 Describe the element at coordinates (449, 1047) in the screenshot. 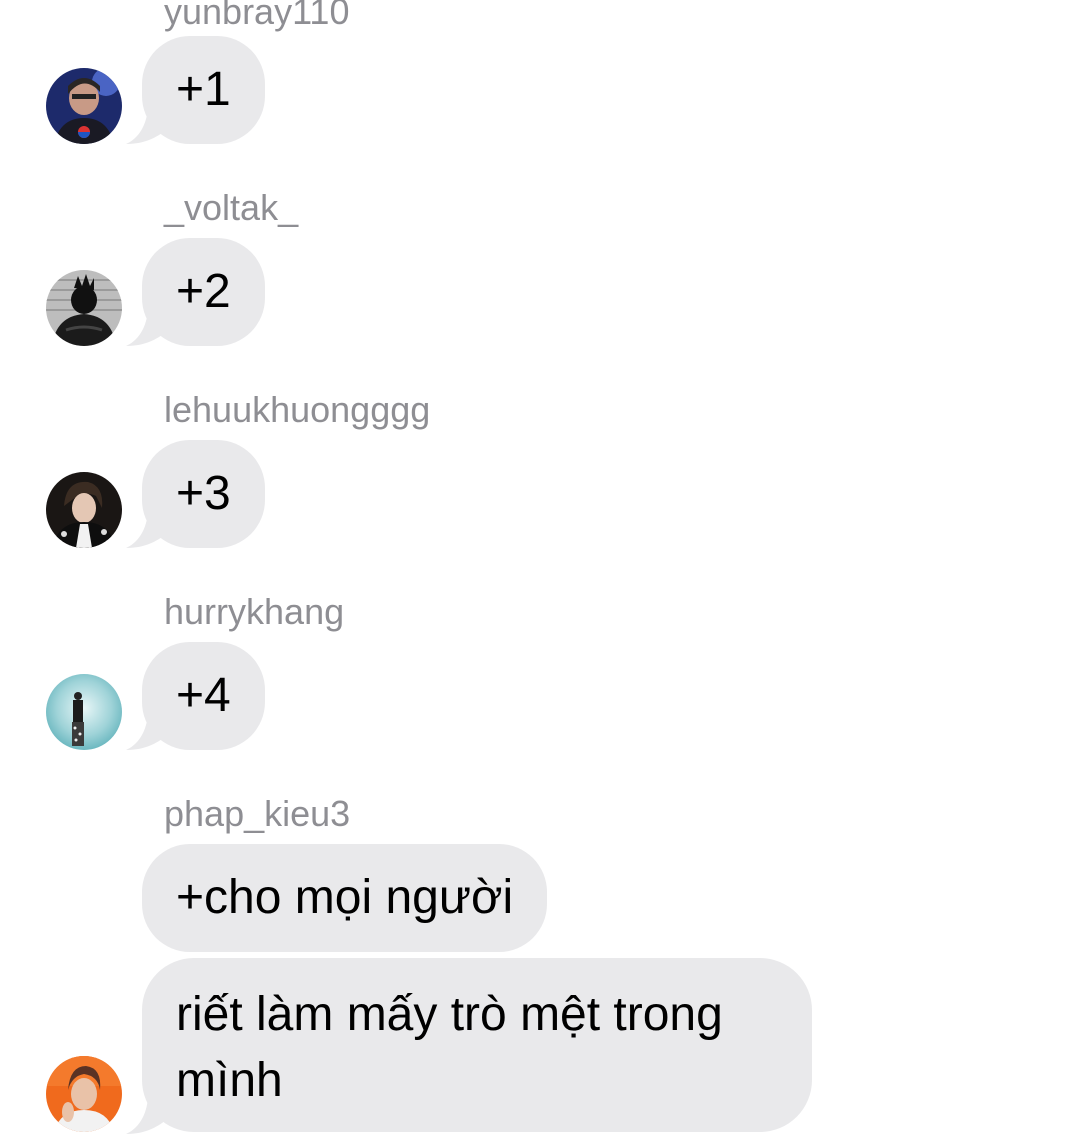

I see `message-text: riết làm mấy trò mệt trong mình` at that location.